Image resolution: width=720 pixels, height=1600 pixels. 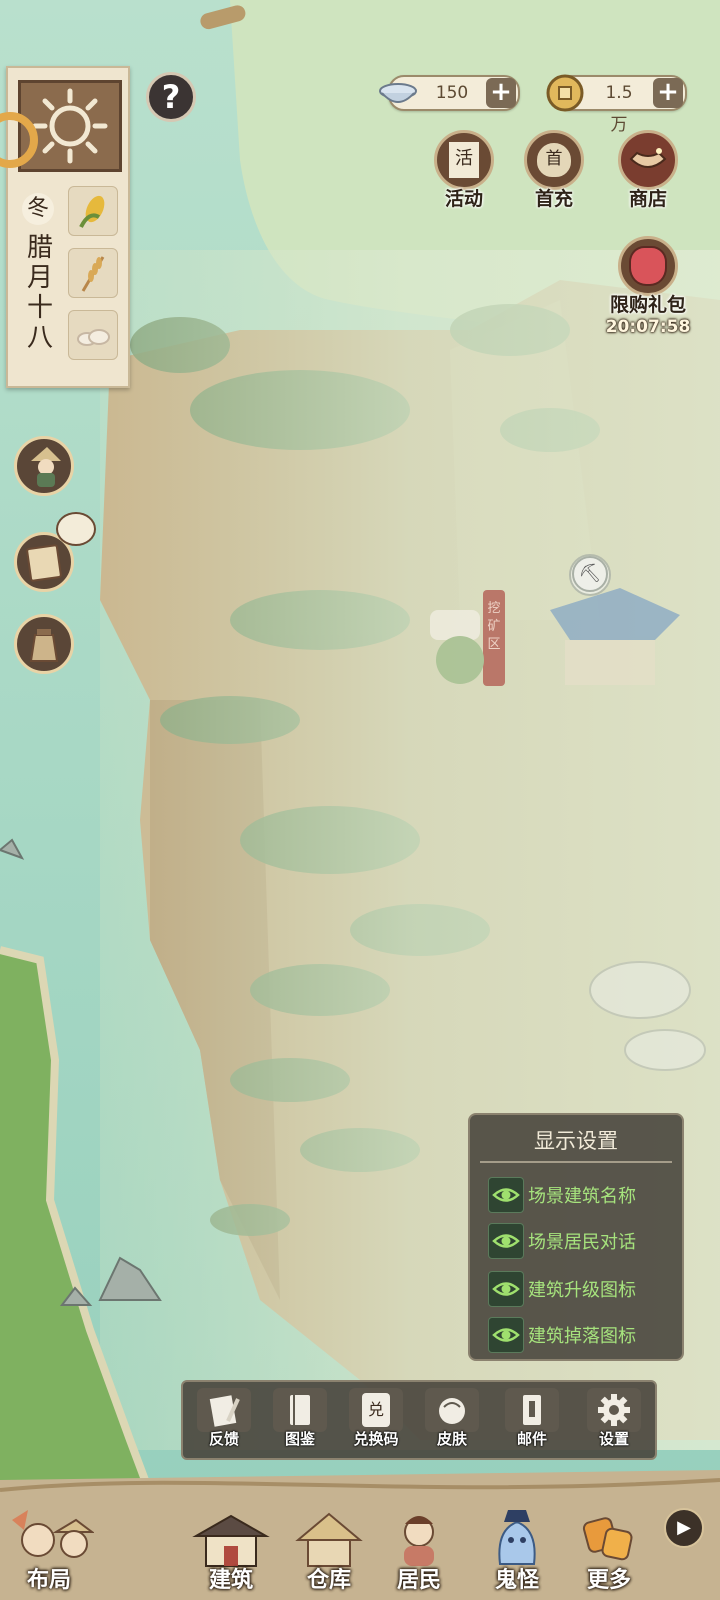 I want to click on gift-pouch-icon, so click(x=648, y=266).